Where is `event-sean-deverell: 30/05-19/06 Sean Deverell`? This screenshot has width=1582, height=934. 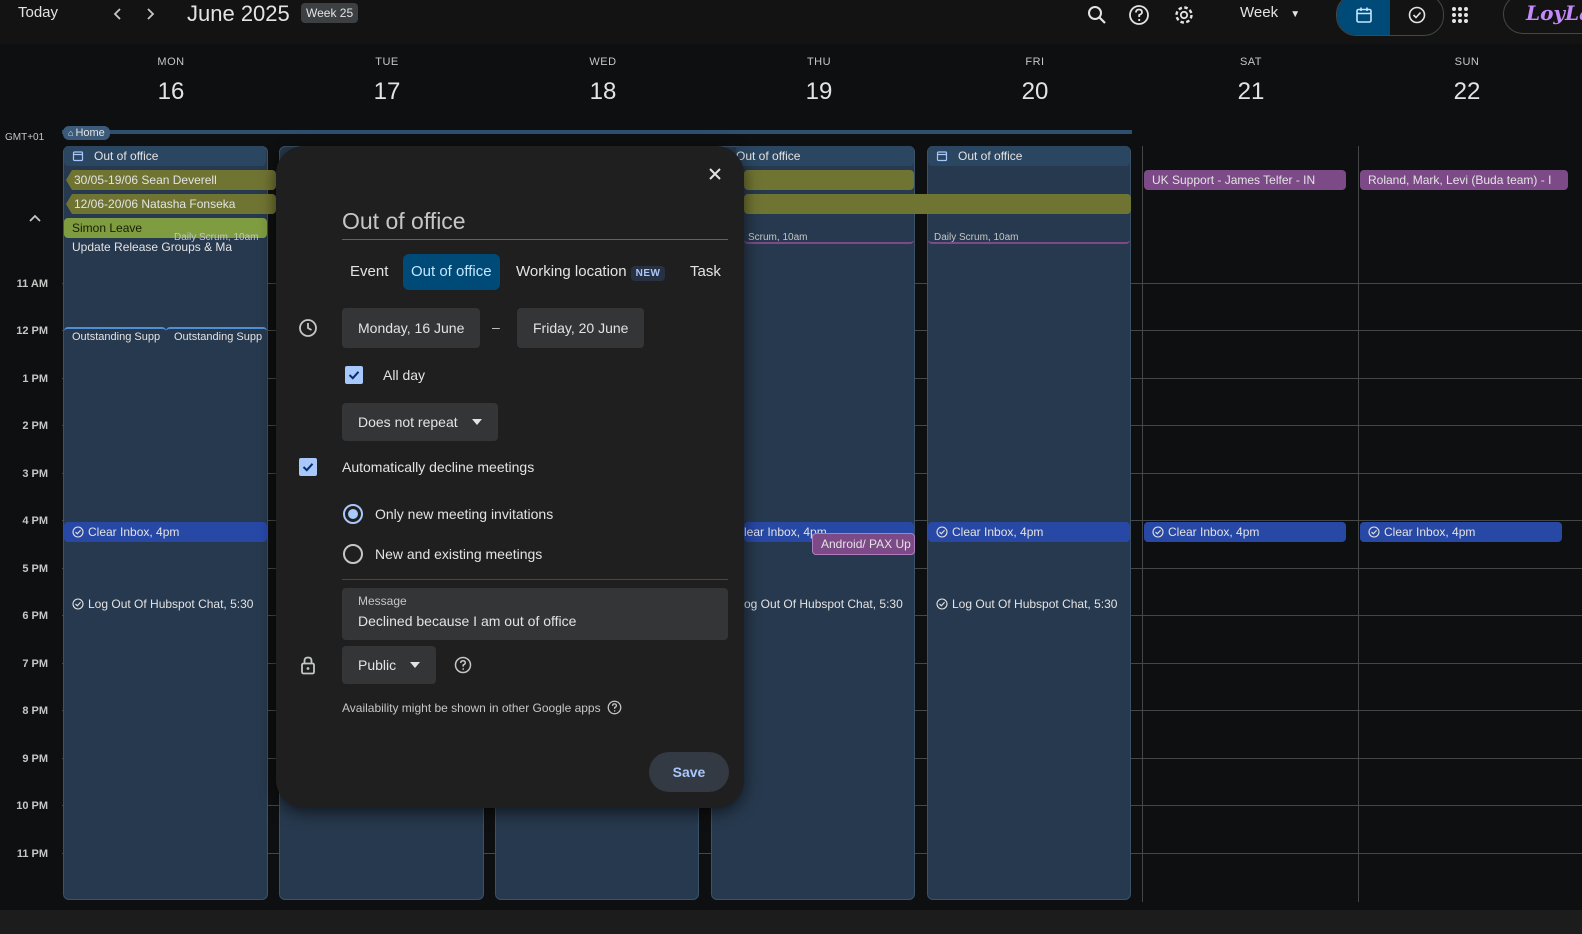
event-sean-deverell: 30/05-19/06 Sean Deverell is located at coordinates (171, 180).